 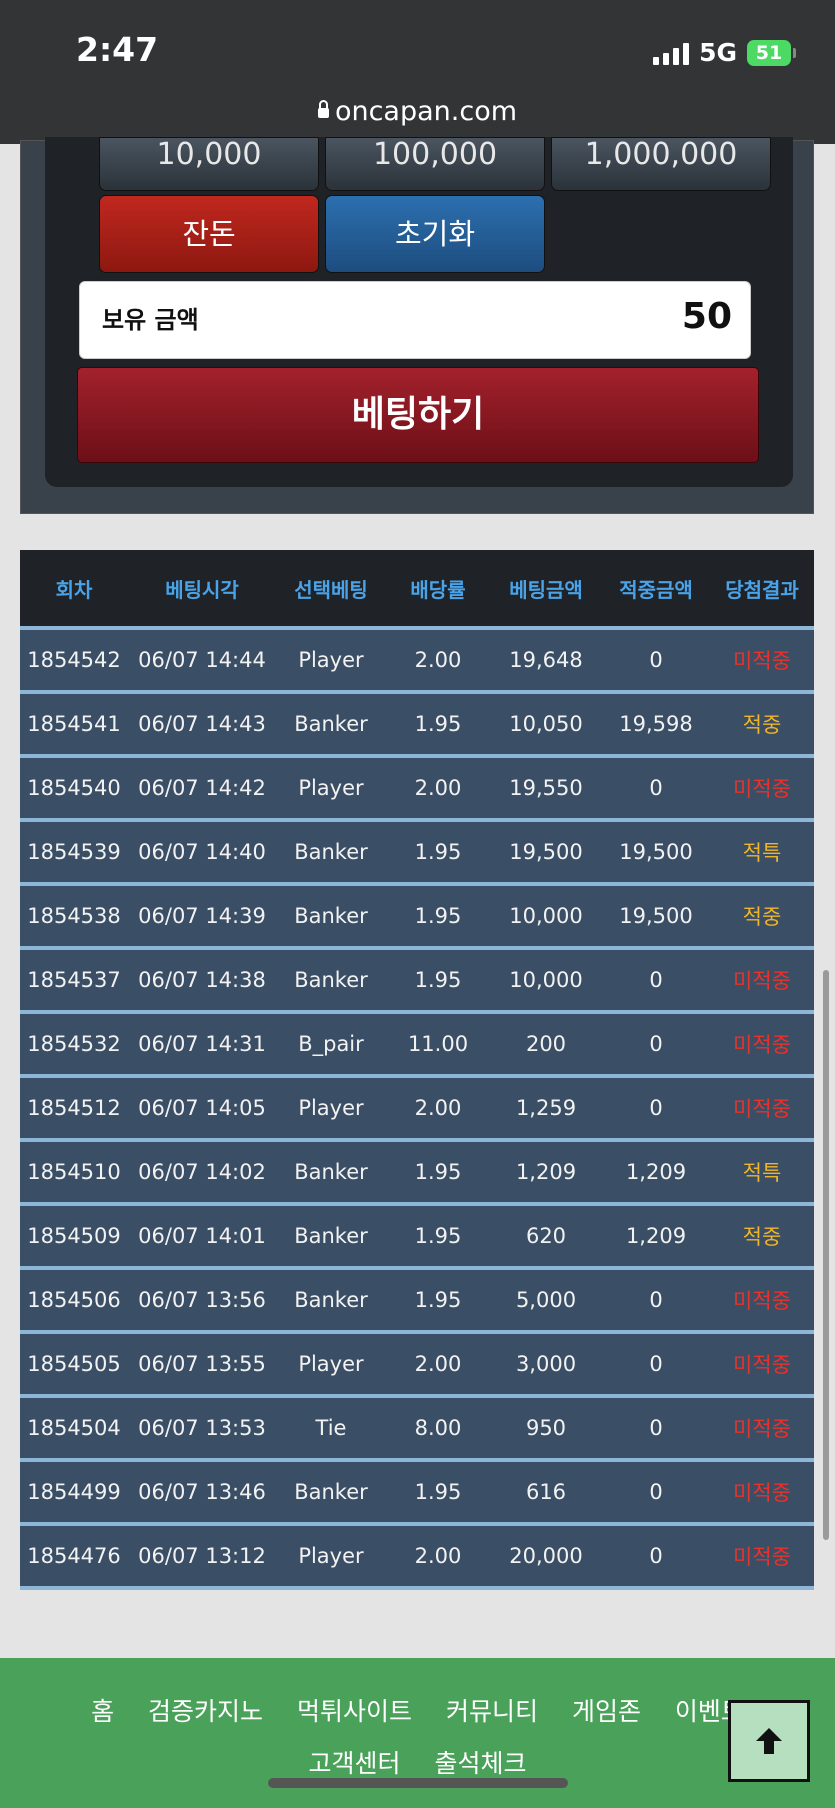 I want to click on cell-bet-amount: 19,648, so click(x=546, y=660).